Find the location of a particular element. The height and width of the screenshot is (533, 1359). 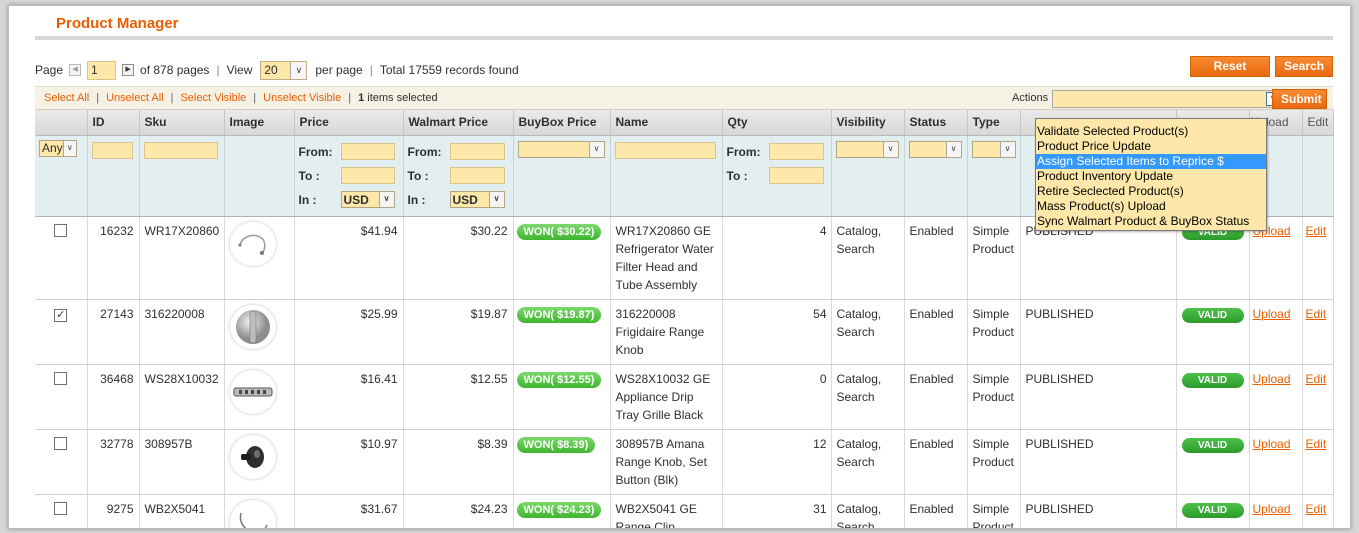

filter-walmart-price-cell: From: To : In : USD ∨ is located at coordinates (458, 176).